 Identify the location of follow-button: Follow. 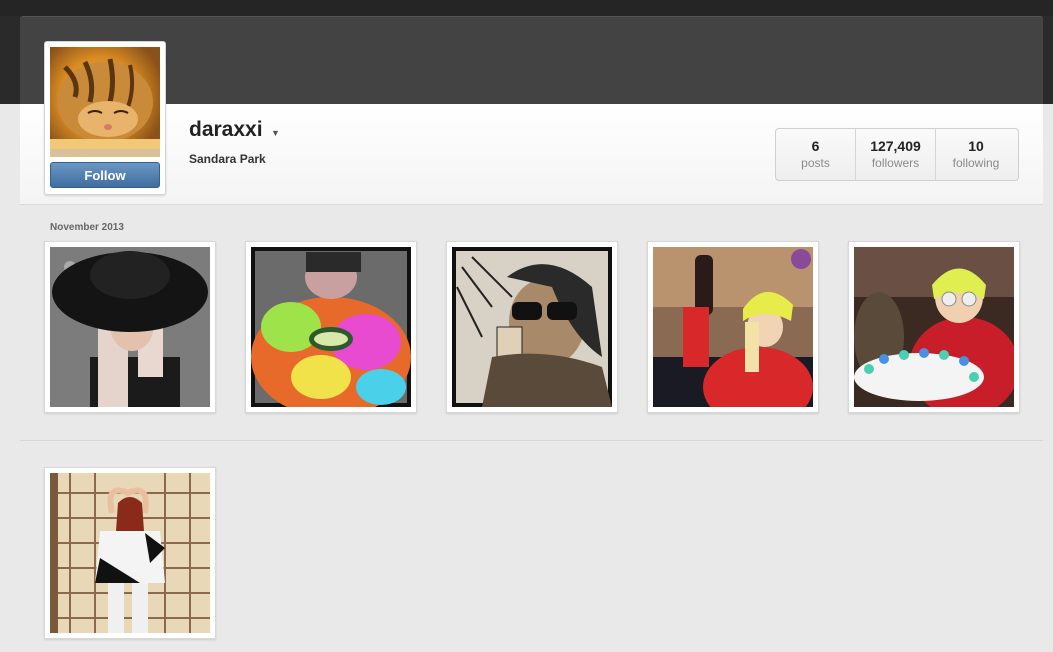
(105, 175).